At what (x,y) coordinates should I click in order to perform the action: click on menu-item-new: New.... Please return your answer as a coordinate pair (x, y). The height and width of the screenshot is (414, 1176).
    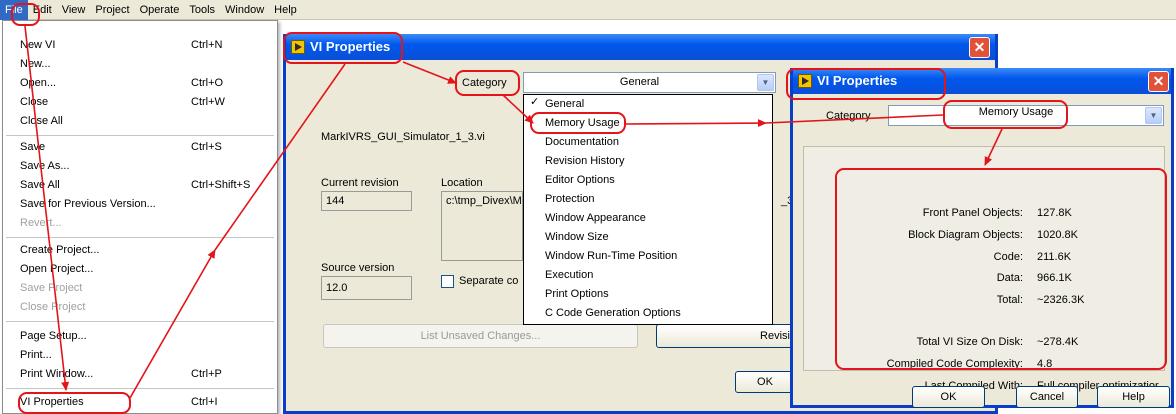
    Looking at the image, I should click on (140, 64).